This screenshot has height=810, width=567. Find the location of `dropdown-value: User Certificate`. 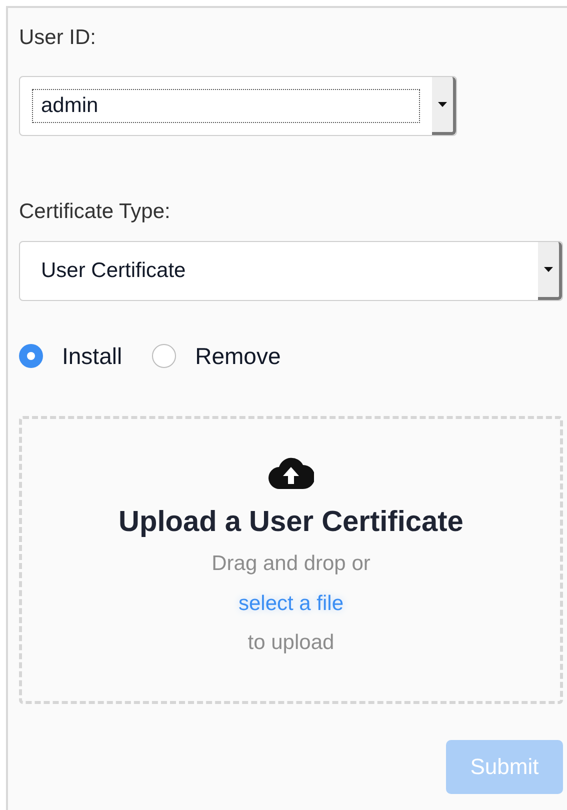

dropdown-value: User Certificate is located at coordinates (113, 271).